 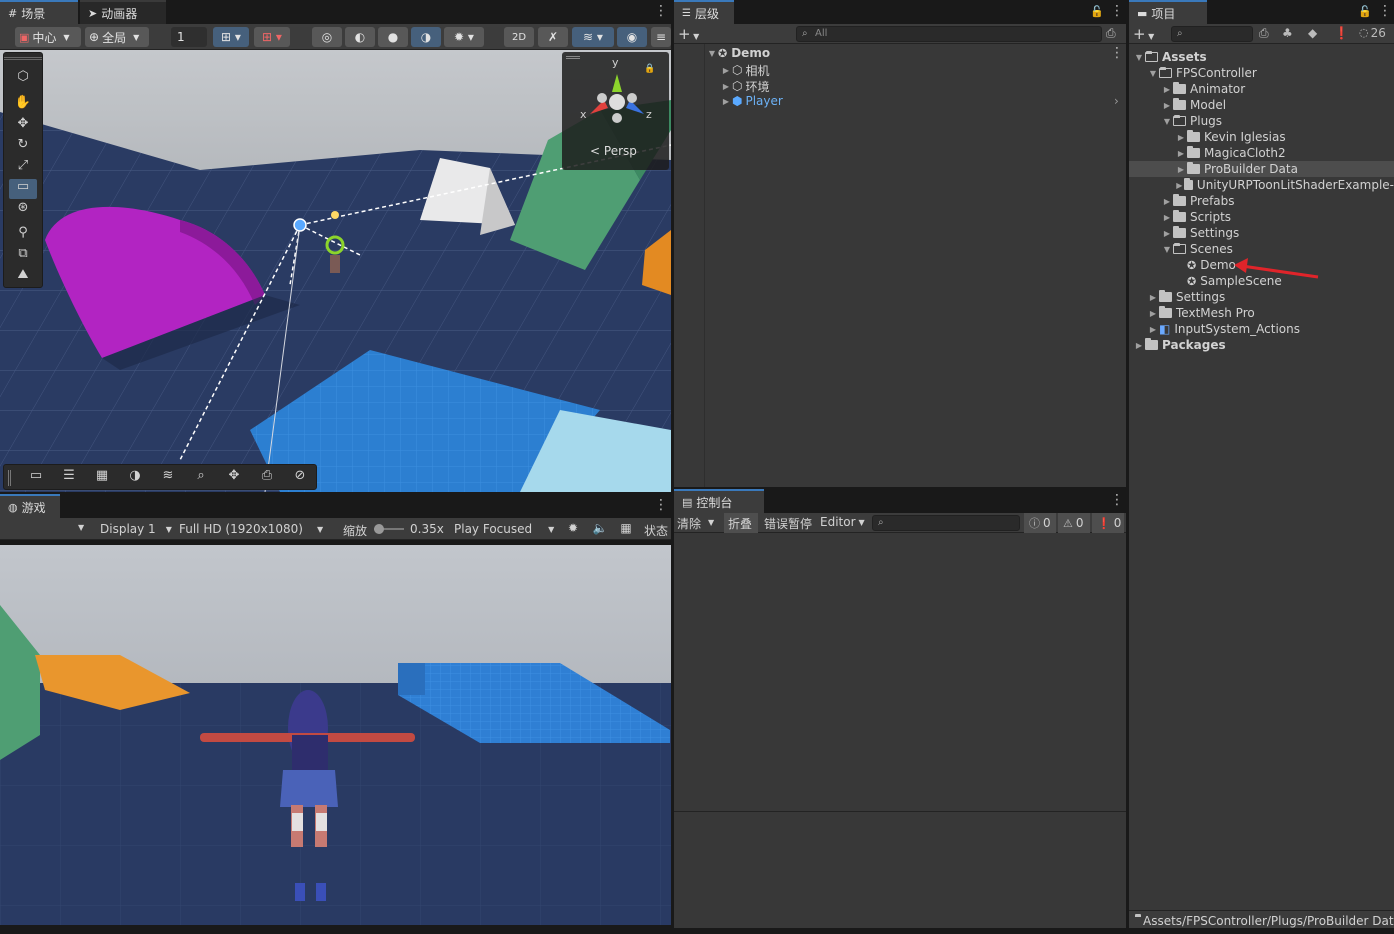 I want to click on project-menu-icon: ⋮, so click(x=1385, y=11).